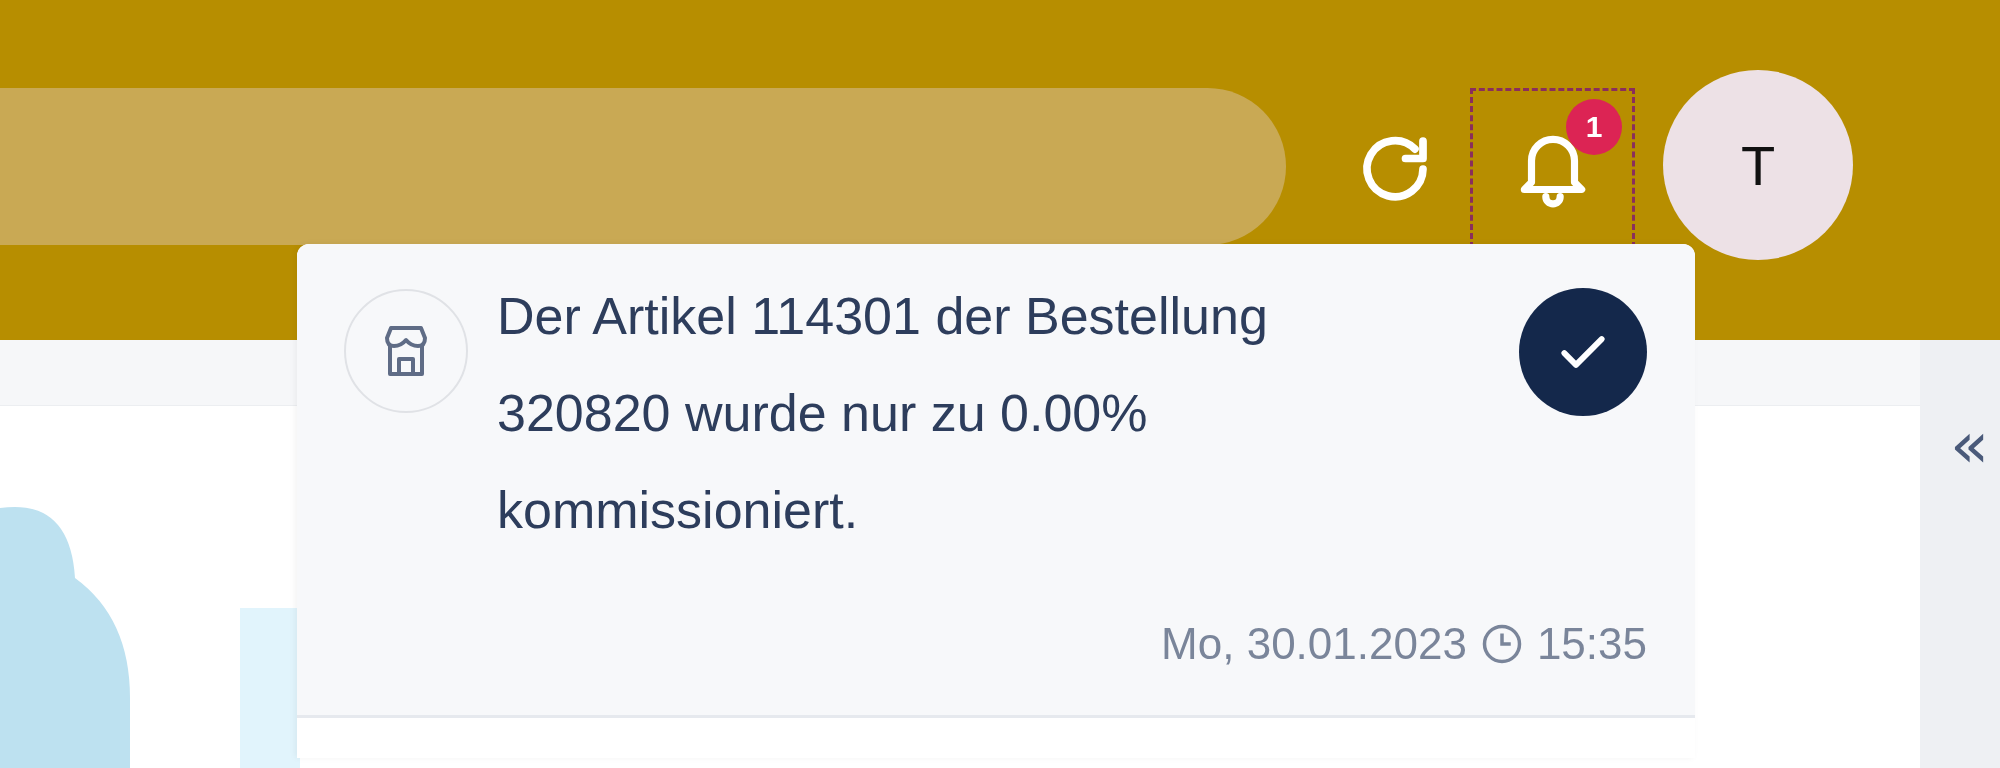 Image resolution: width=2000 pixels, height=768 pixels. I want to click on store-icon, so click(406, 351).